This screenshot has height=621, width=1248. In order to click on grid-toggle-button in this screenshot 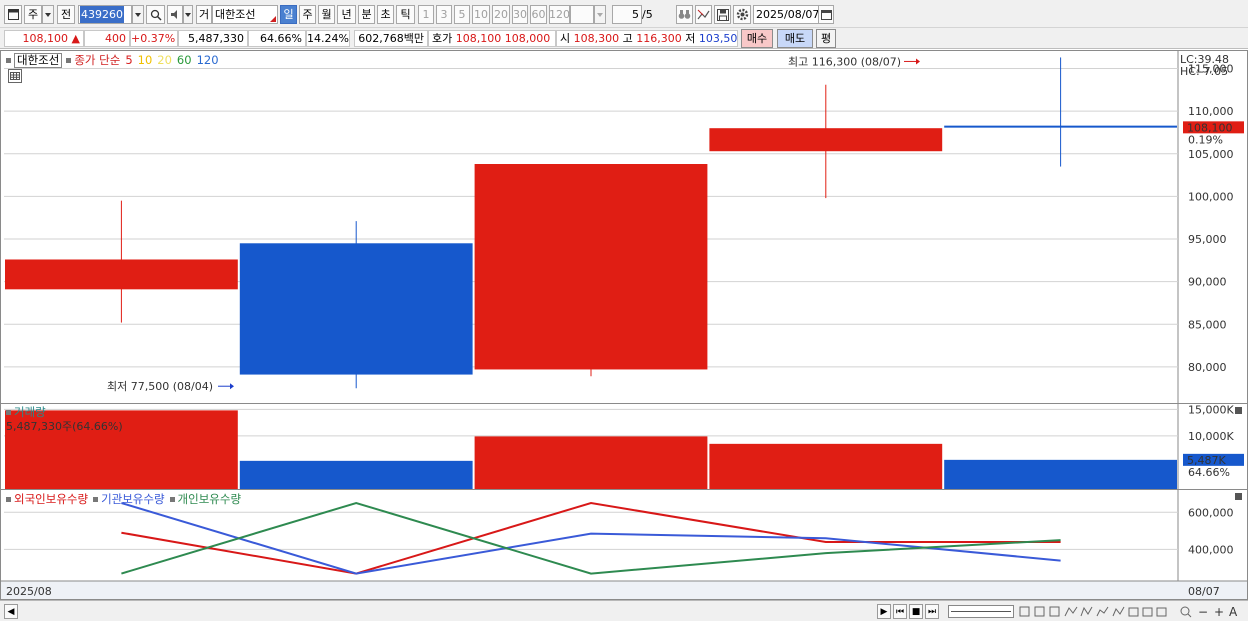, I will do `click(15, 76)`.